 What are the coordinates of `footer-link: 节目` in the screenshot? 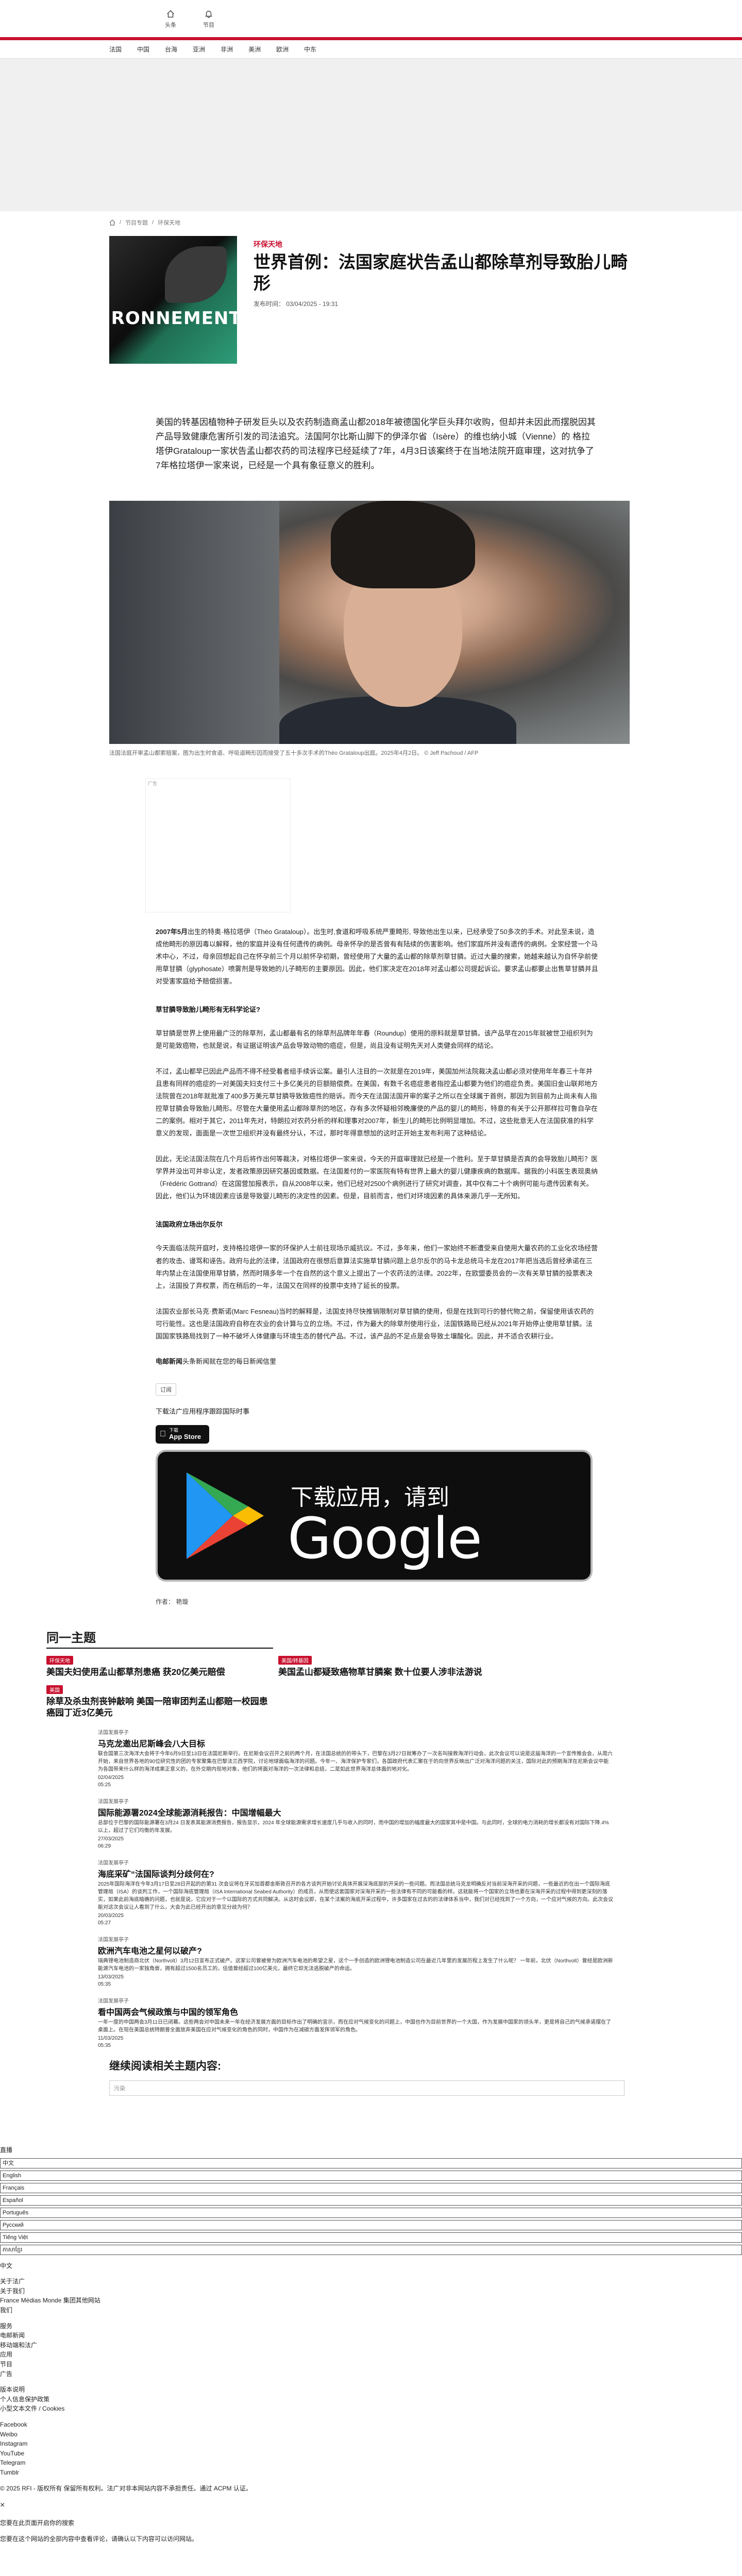 It's located at (371, 2365).